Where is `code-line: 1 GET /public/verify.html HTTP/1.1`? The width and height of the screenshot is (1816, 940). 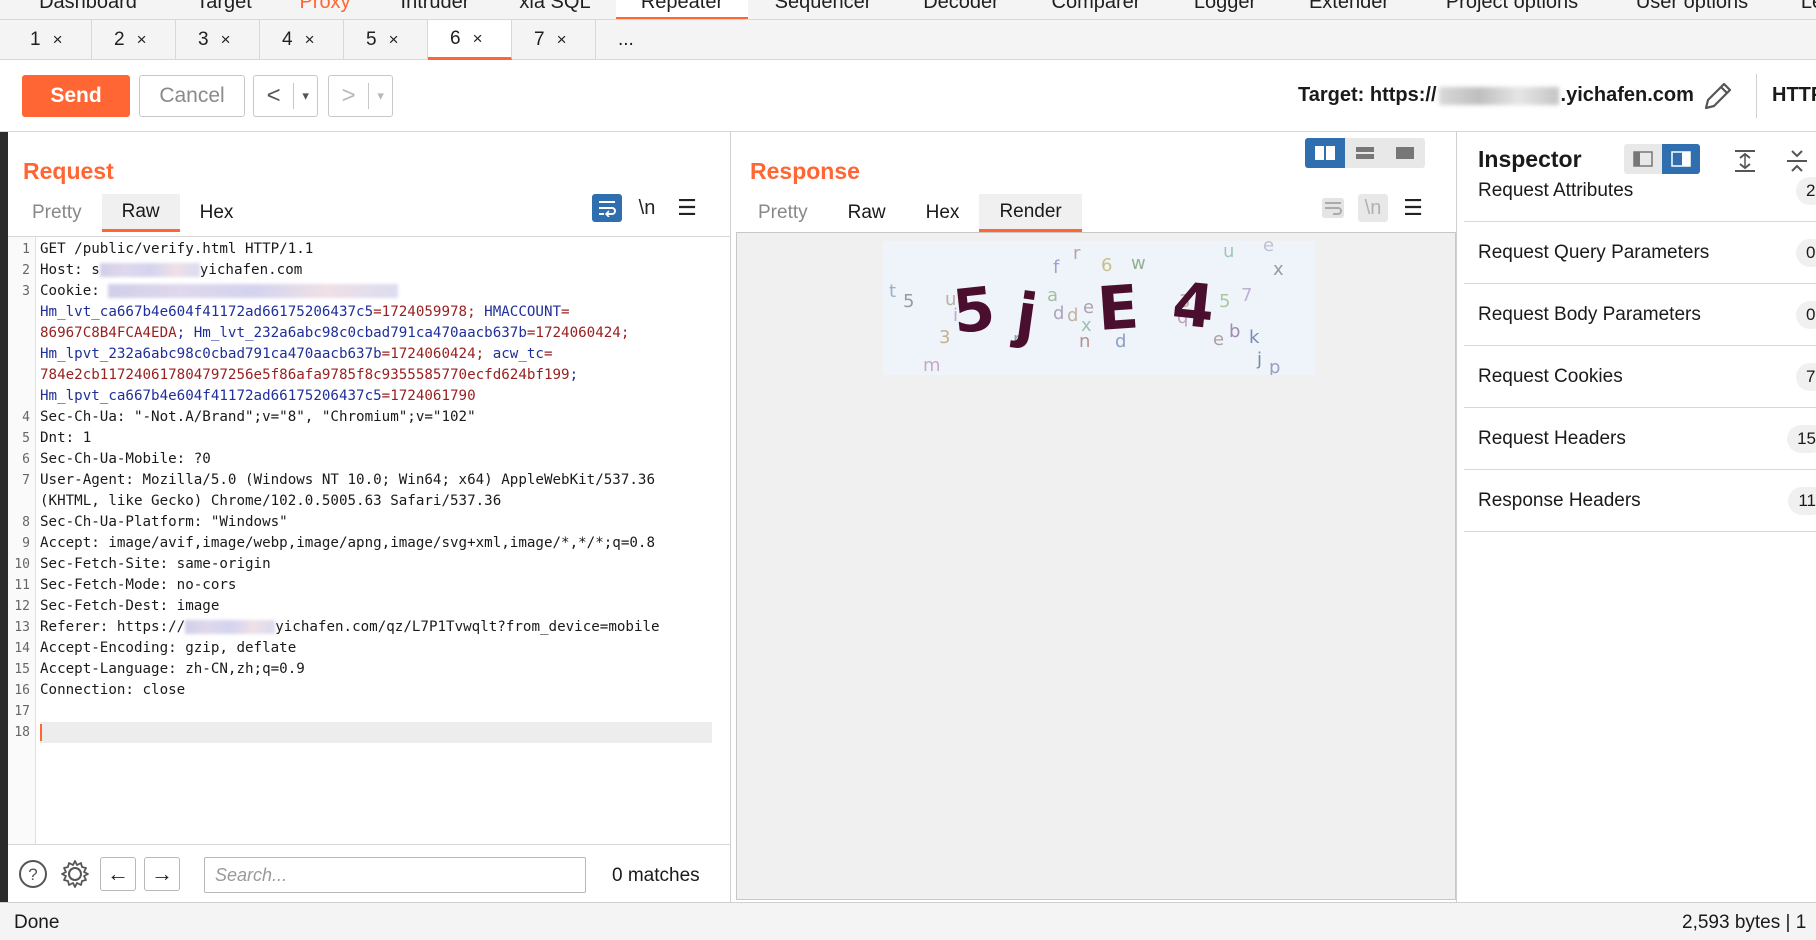
code-line: 1 GET /public/verify.html HTTP/1.1 is located at coordinates (168, 249).